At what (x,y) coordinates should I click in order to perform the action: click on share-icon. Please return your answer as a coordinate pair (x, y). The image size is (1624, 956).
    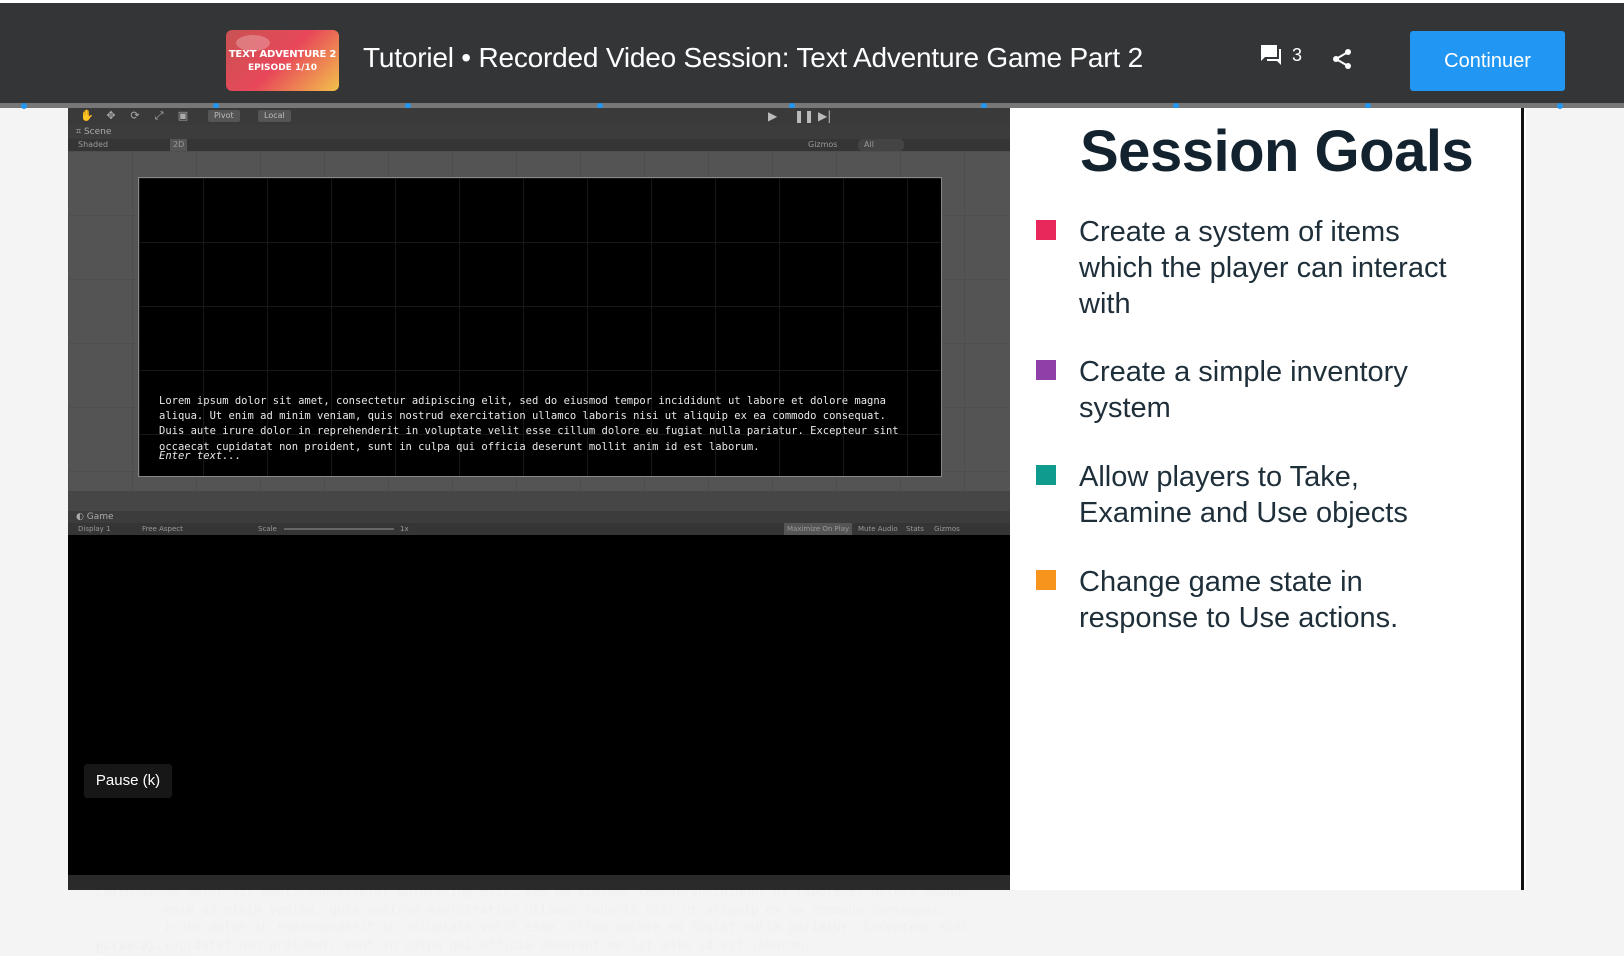
    Looking at the image, I should click on (1342, 59).